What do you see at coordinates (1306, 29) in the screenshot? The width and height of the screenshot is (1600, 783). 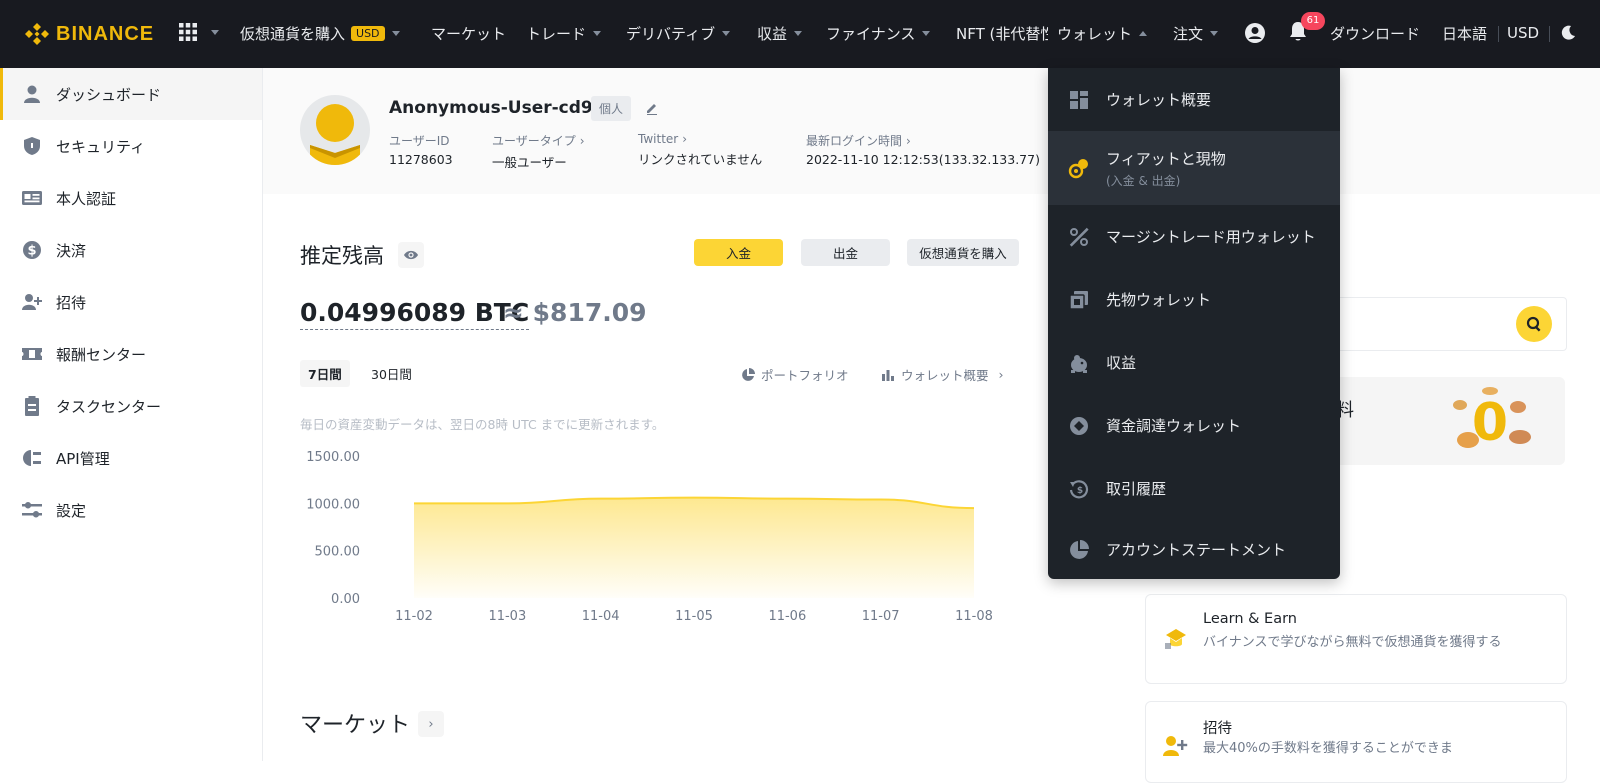 I see `notifications-button: 61` at bounding box center [1306, 29].